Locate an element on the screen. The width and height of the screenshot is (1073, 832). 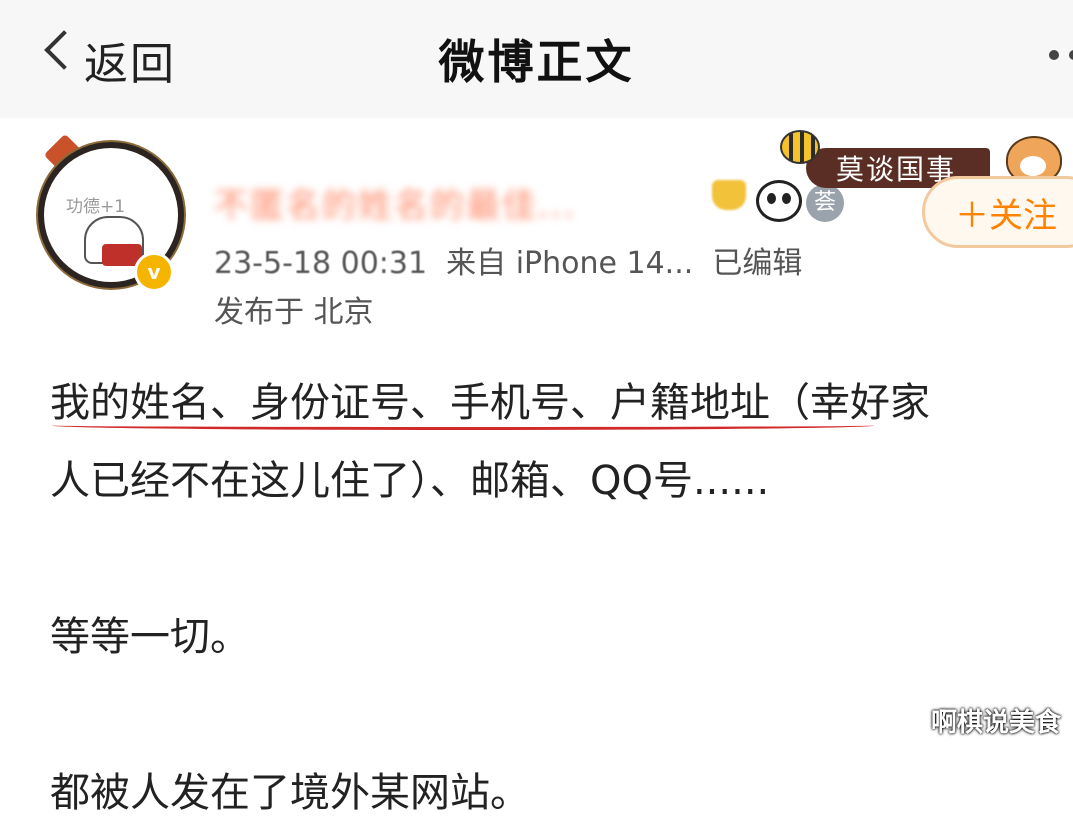
avatar-caption: 功德+1 is located at coordinates (96, 207).